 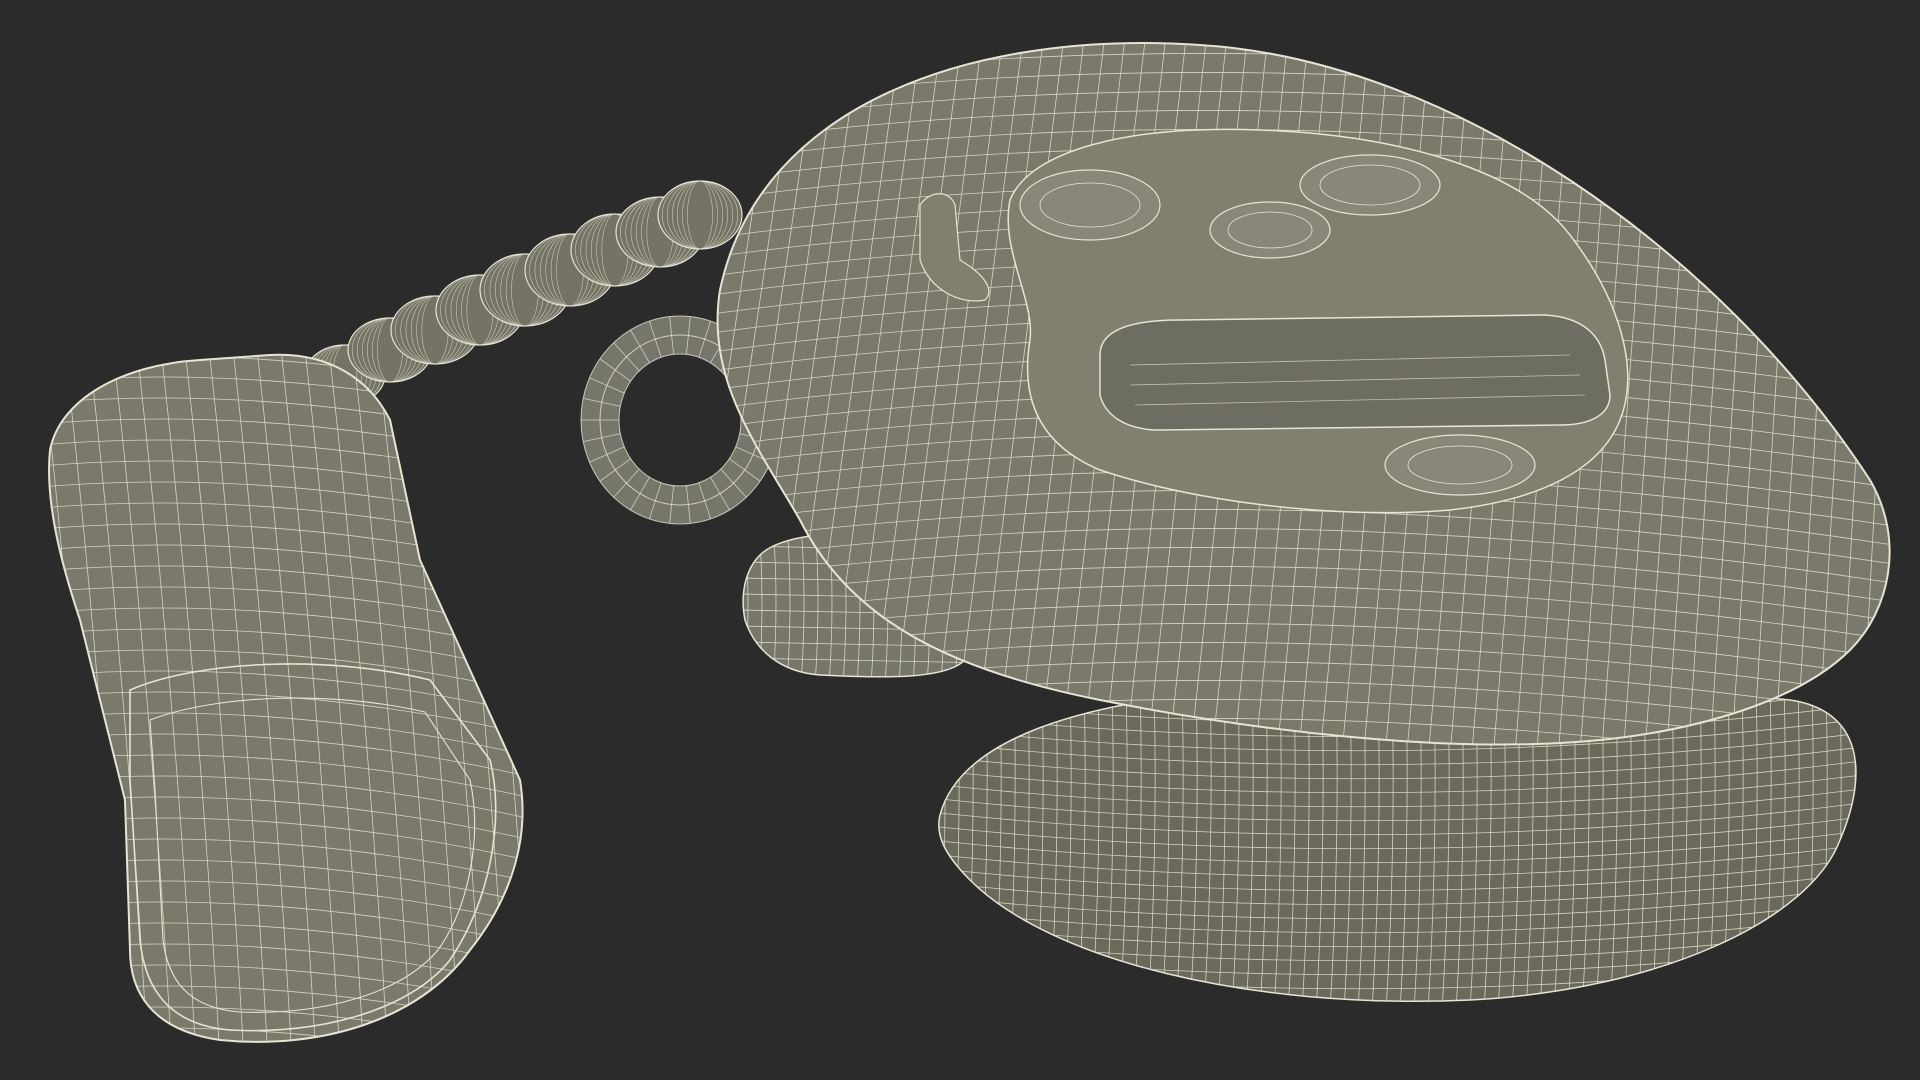 What do you see at coordinates (1460, 465) in the screenshot?
I see `button-bottom` at bounding box center [1460, 465].